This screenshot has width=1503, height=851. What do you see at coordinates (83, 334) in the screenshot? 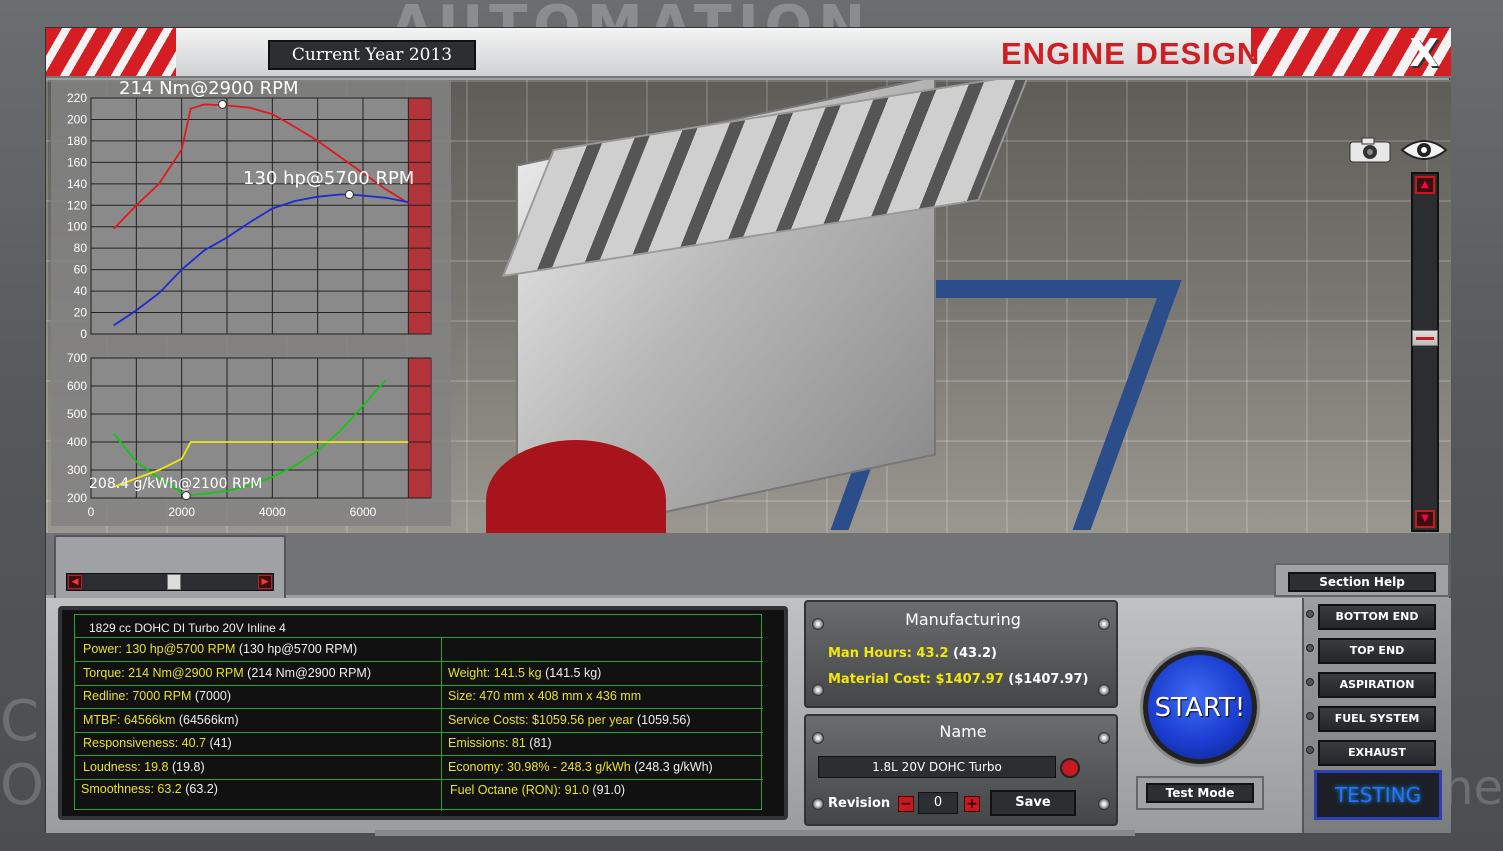
I see `y-tick-label: 0` at bounding box center [83, 334].